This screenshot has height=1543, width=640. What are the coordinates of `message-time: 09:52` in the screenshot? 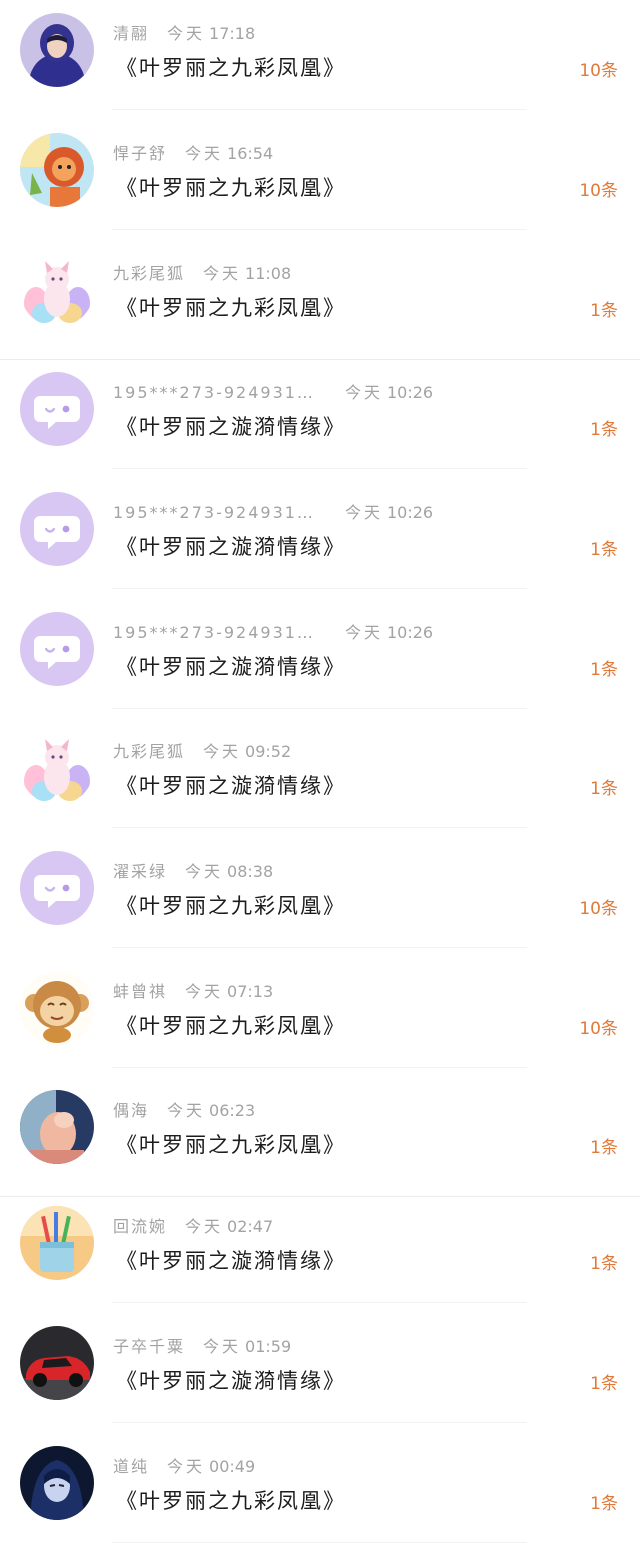 It's located at (268, 751).